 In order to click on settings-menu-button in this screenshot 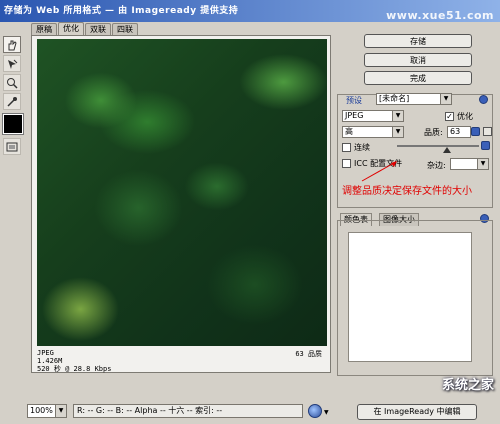, I will do `click(483, 99)`.